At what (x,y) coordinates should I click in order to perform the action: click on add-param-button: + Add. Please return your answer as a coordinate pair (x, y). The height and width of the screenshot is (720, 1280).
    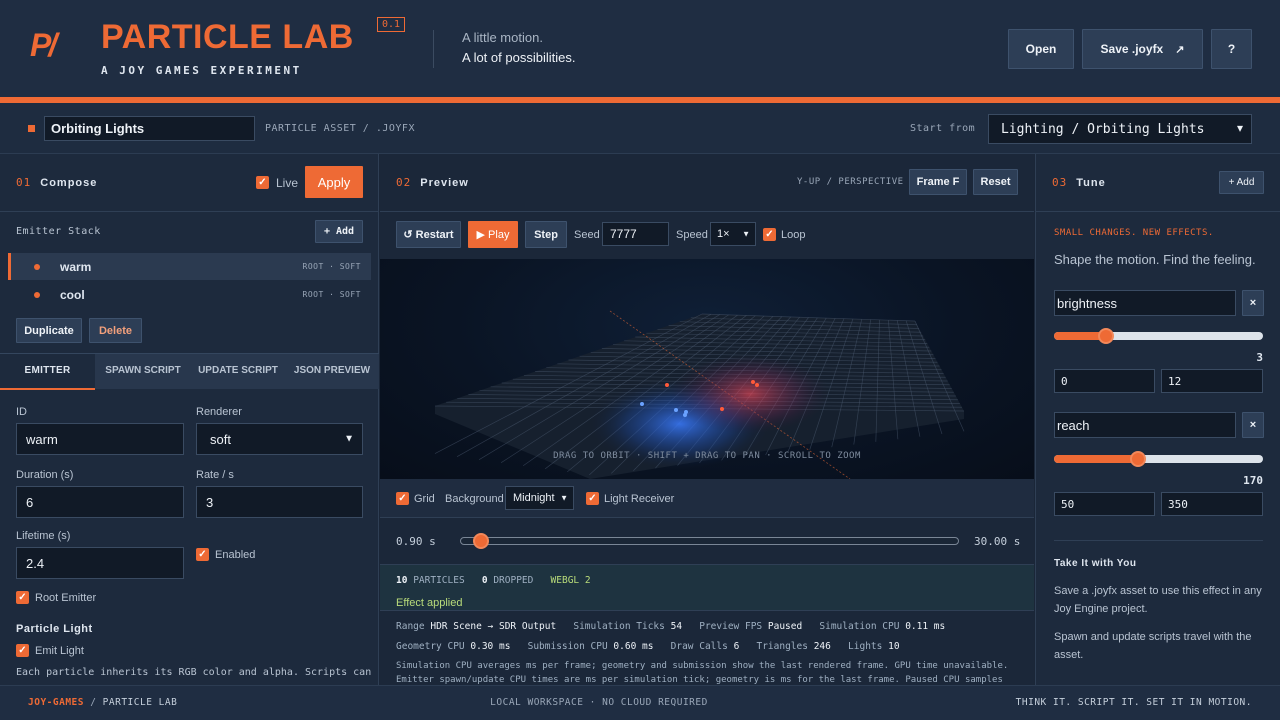
    Looking at the image, I should click on (1241, 182).